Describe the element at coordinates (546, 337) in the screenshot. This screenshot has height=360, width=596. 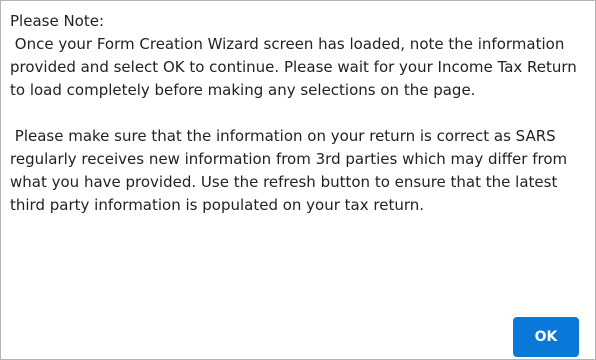
I see `ok-button: OK` at that location.